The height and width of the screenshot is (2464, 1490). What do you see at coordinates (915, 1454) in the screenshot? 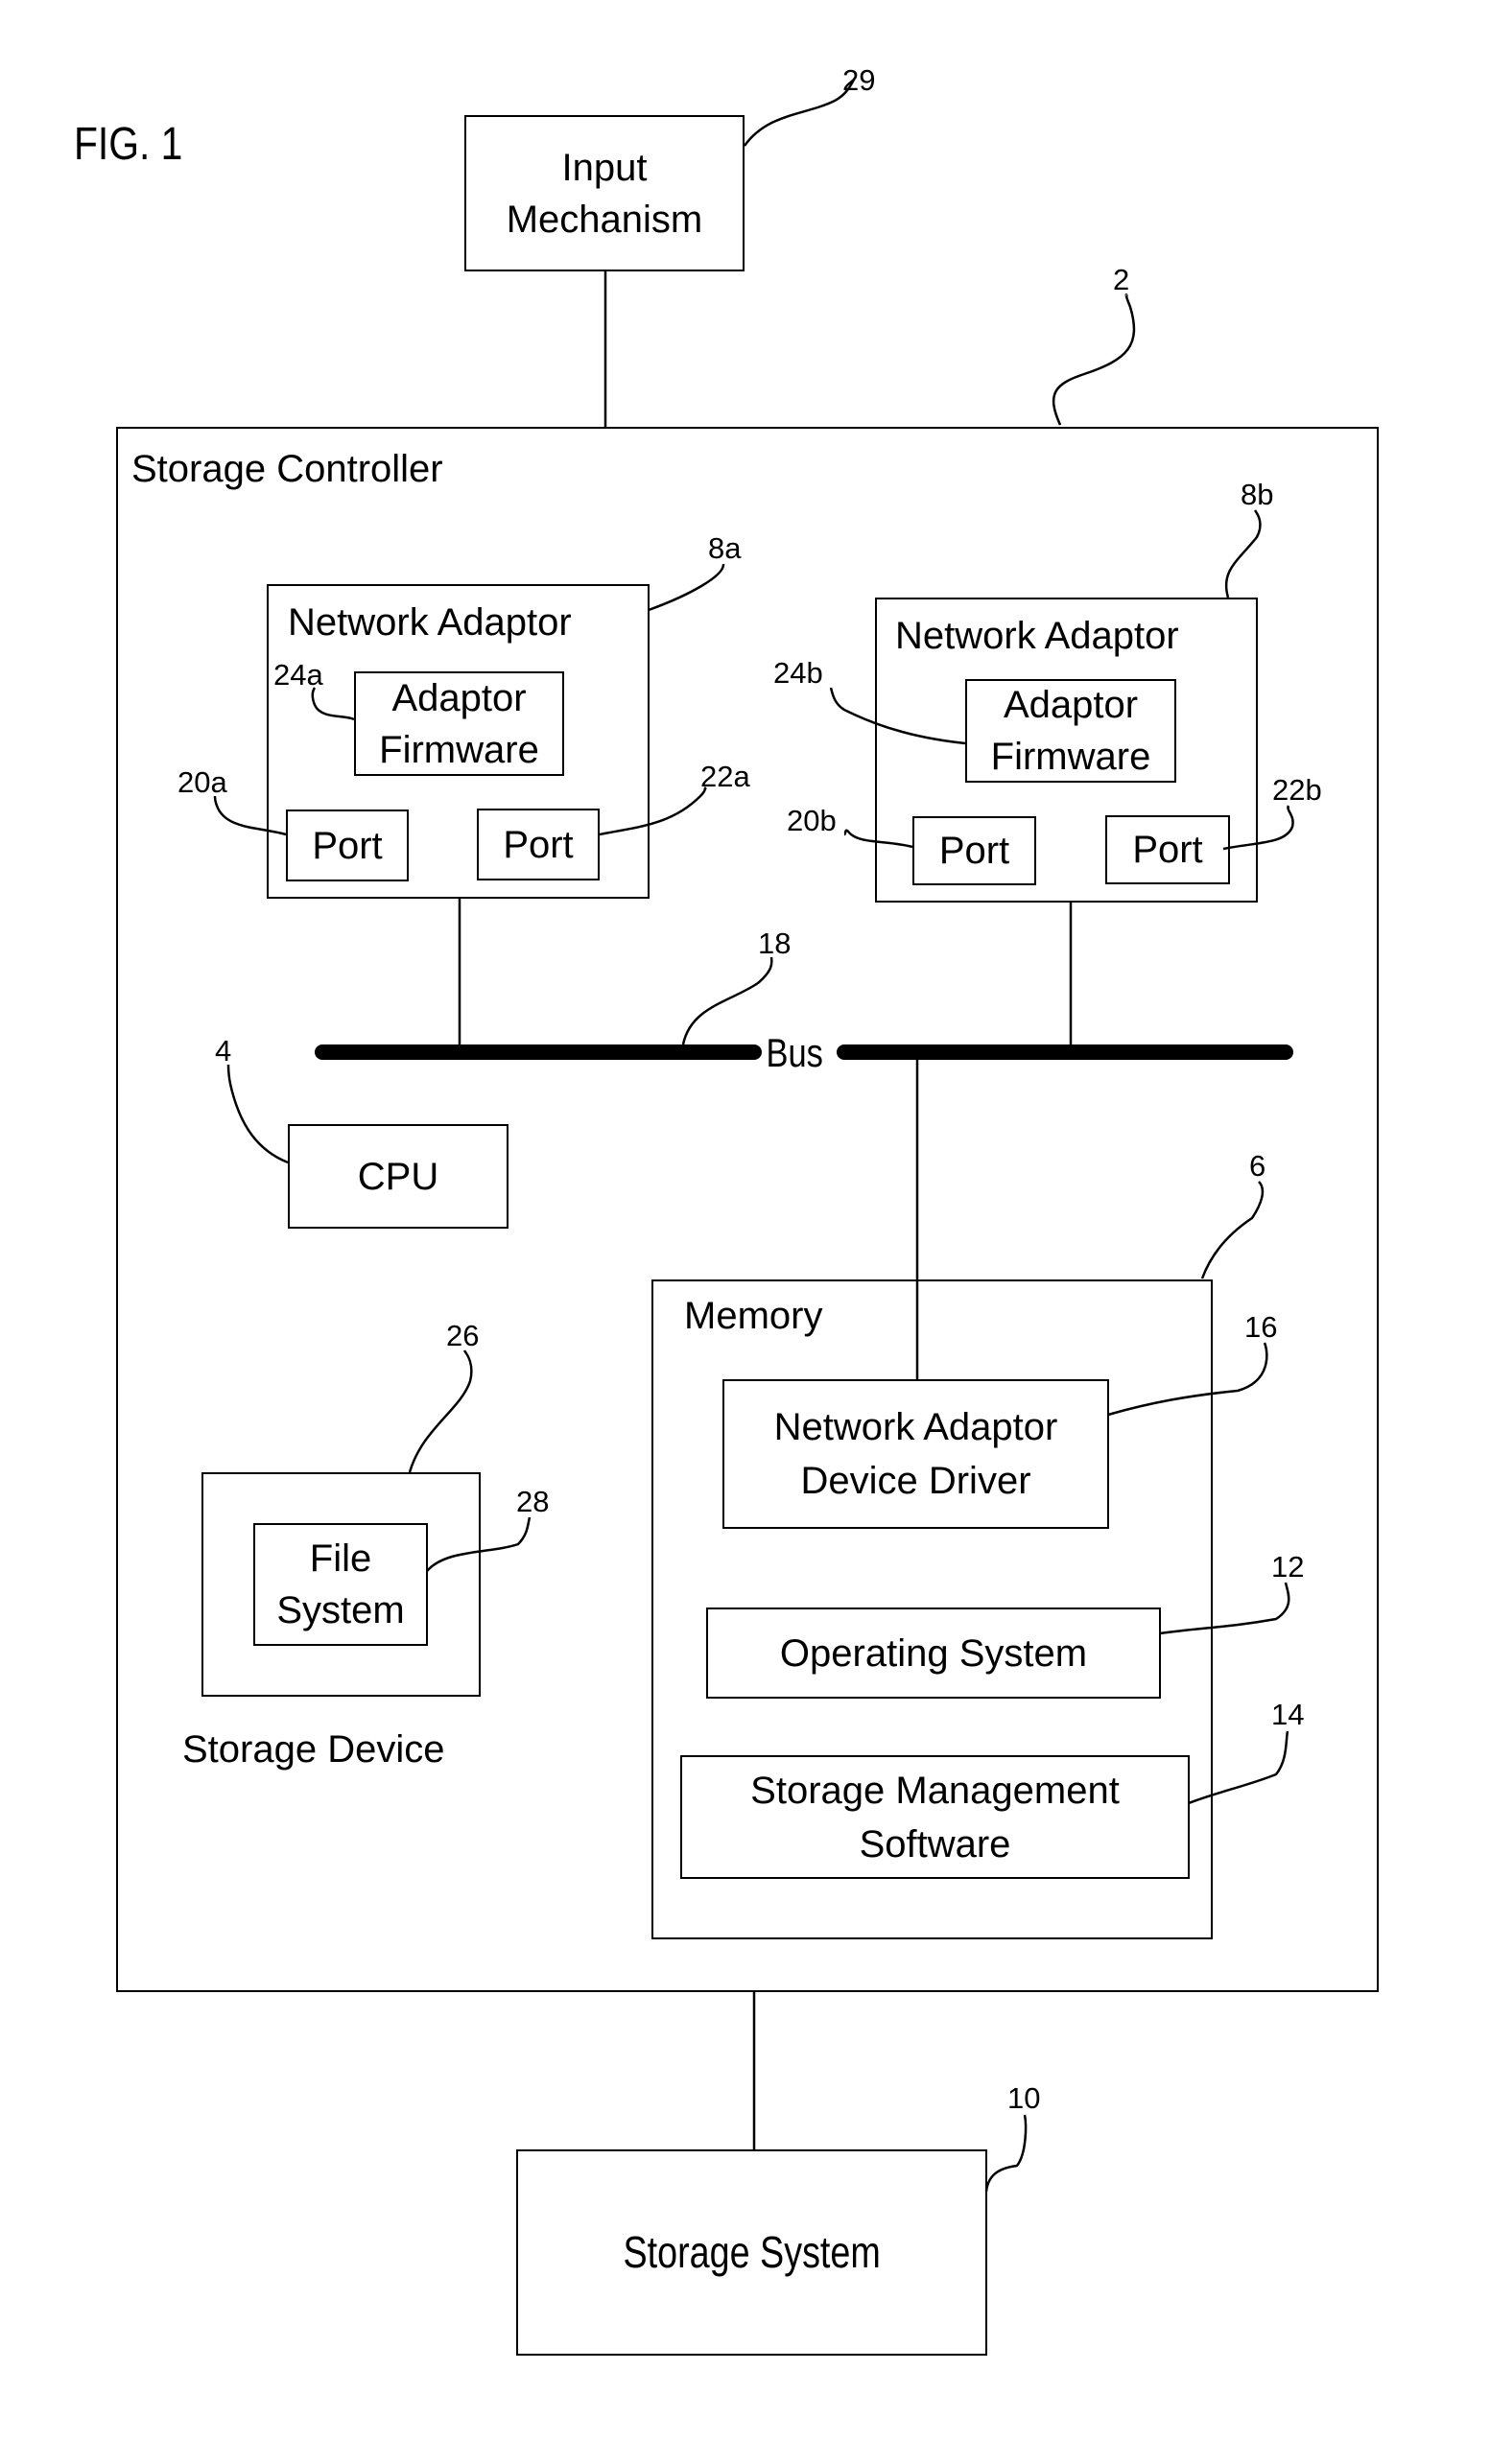
I see `device-driver-block: Network Adaptor Device Driver` at bounding box center [915, 1454].